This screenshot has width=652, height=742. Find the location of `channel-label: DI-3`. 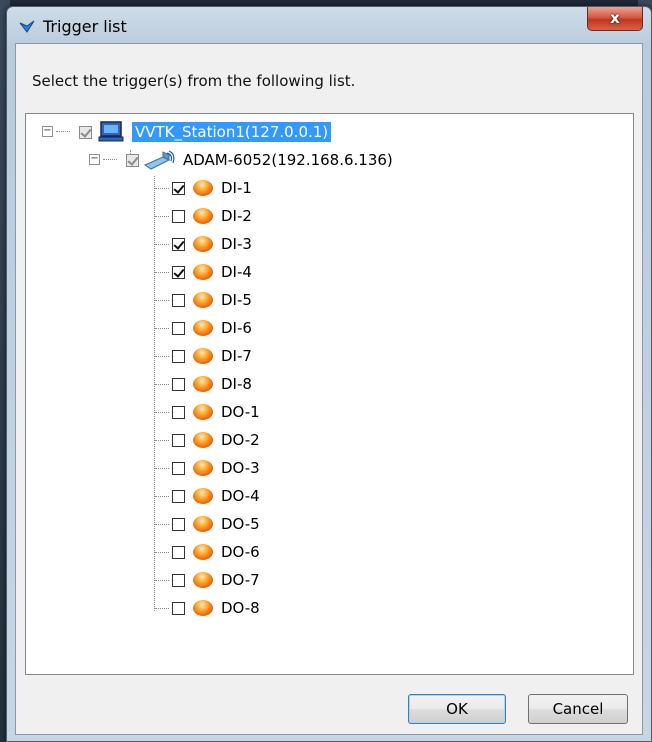

channel-label: DI-3 is located at coordinates (236, 244).